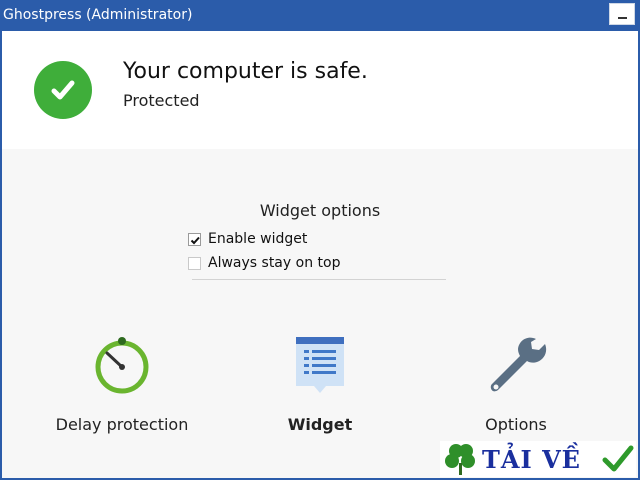 The height and width of the screenshot is (480, 640). What do you see at coordinates (460, 459) in the screenshot?
I see `clover-icon` at bounding box center [460, 459].